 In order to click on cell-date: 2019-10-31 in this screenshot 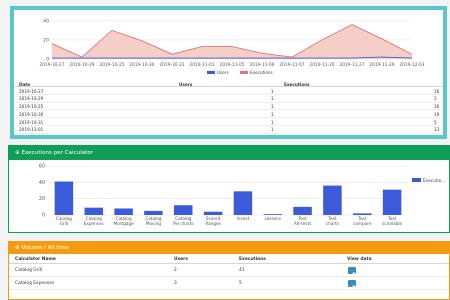, I will do `click(31, 122)`.